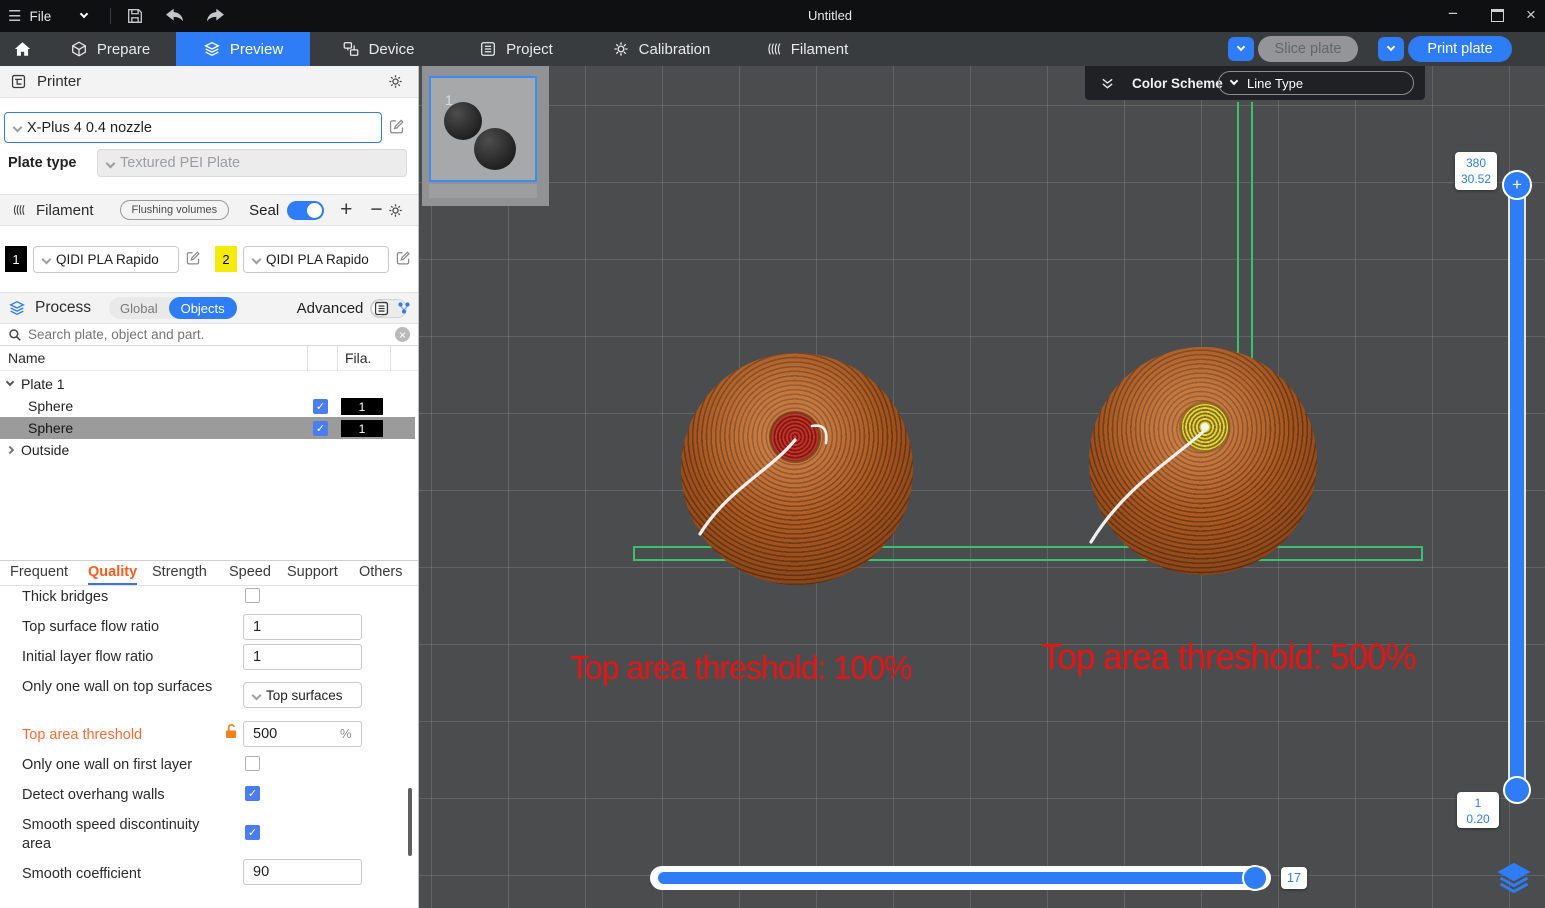 The width and height of the screenshot is (1545, 908). I want to click on segment-objects: Objects, so click(202, 308).